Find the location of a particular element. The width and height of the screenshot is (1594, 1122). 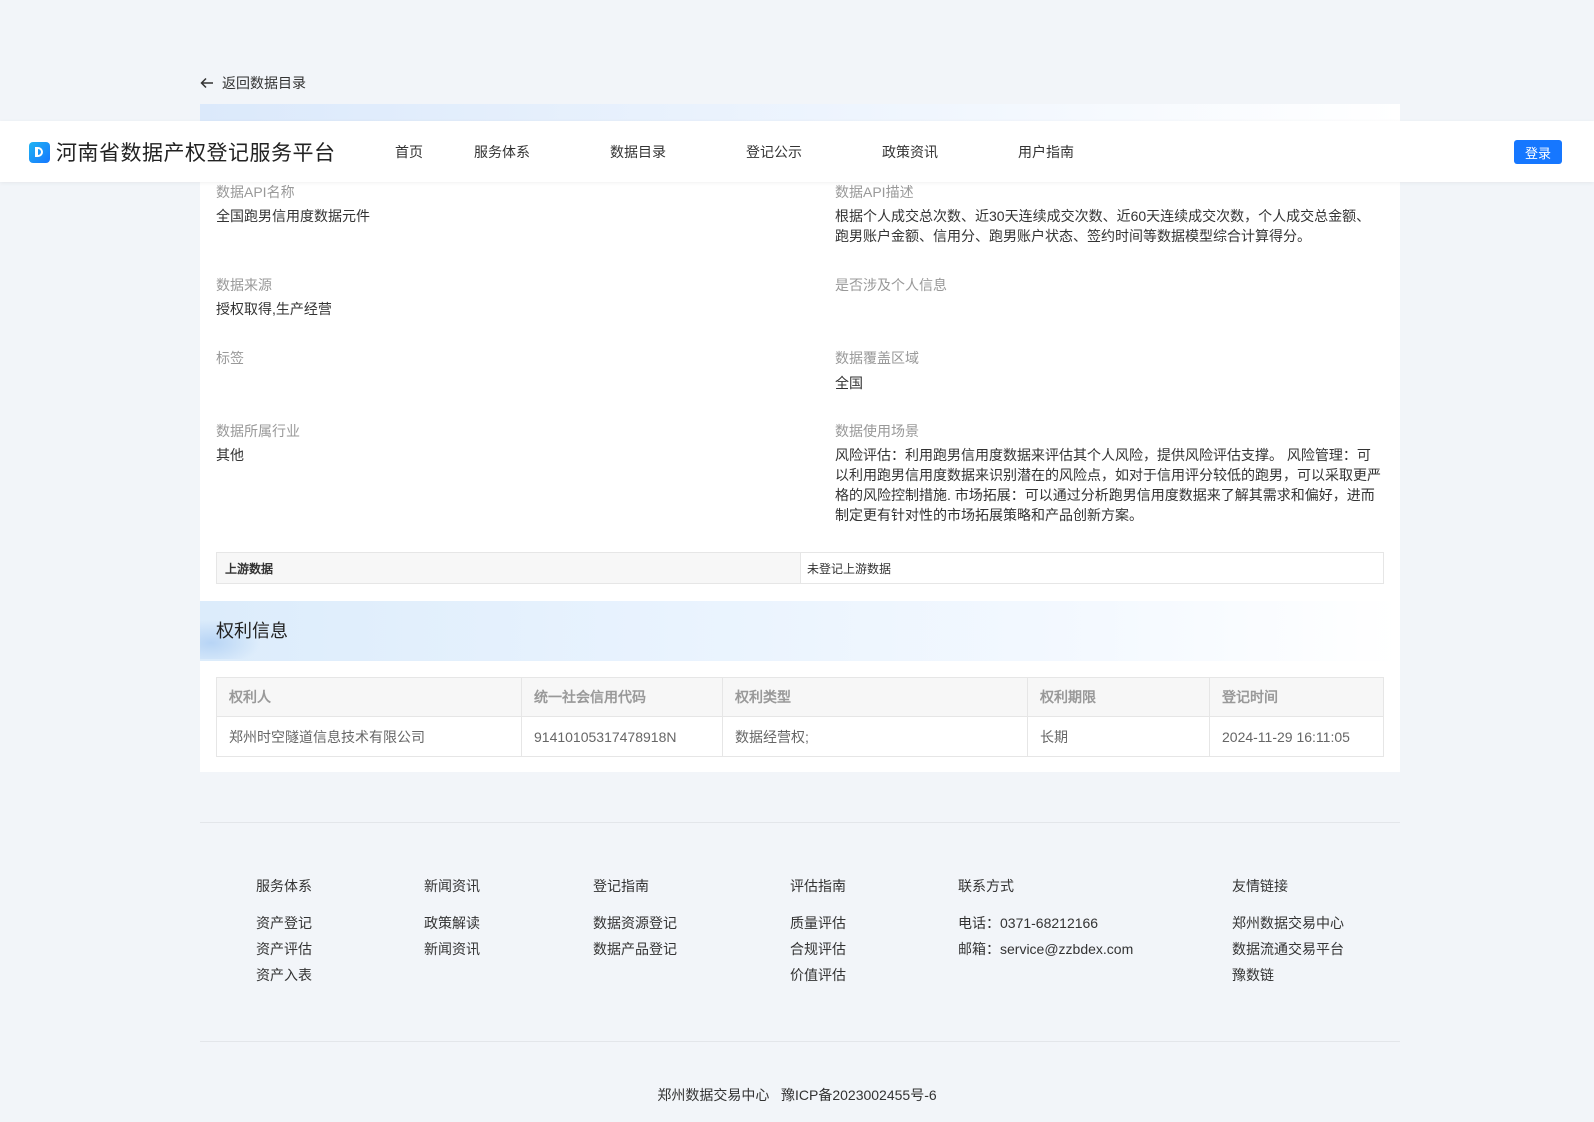

cell-rights-type: 数据经营权; is located at coordinates (875, 736).